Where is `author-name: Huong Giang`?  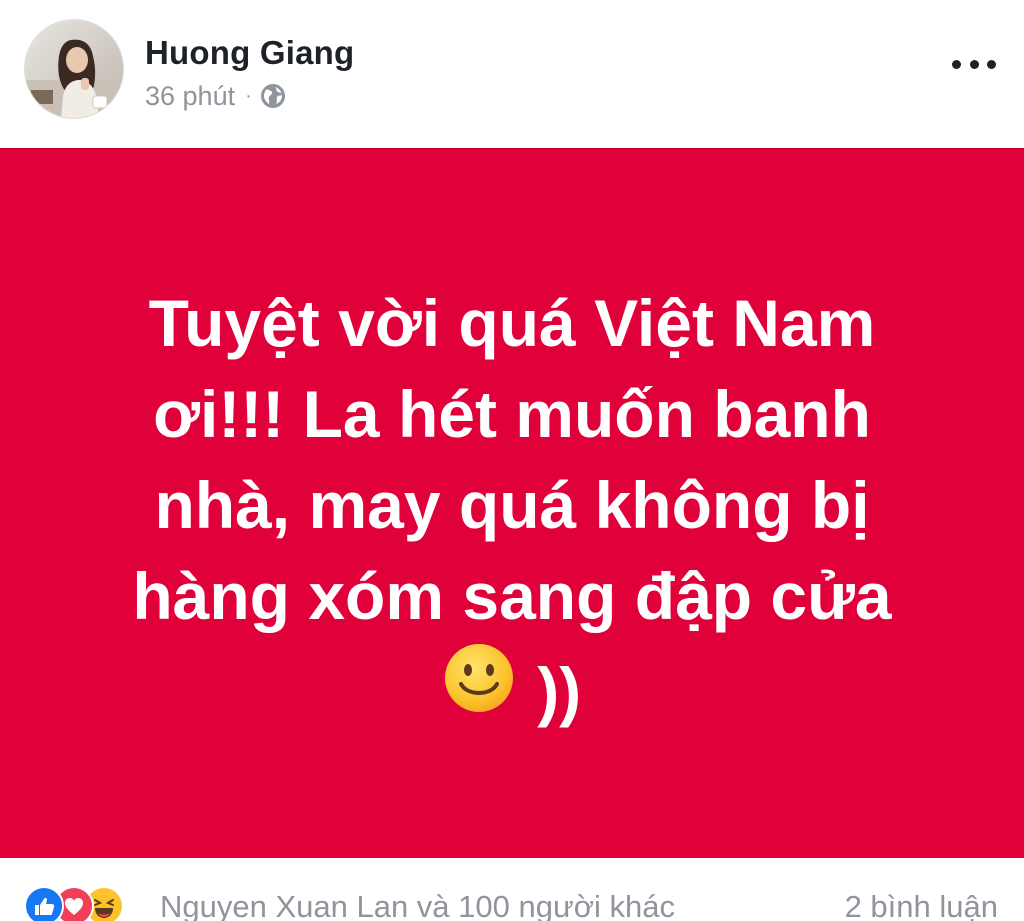
author-name: Huong Giang is located at coordinates (249, 53).